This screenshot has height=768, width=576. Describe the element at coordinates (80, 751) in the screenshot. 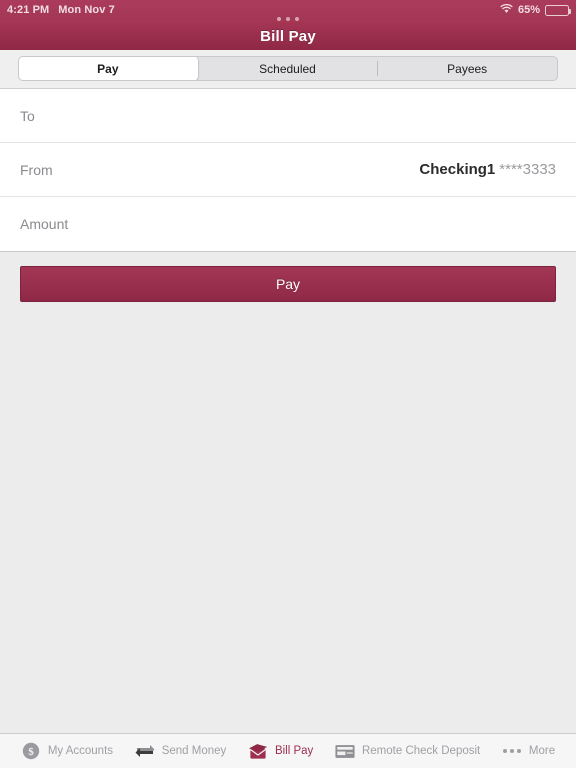

I see `tab-label: My Accounts` at that location.